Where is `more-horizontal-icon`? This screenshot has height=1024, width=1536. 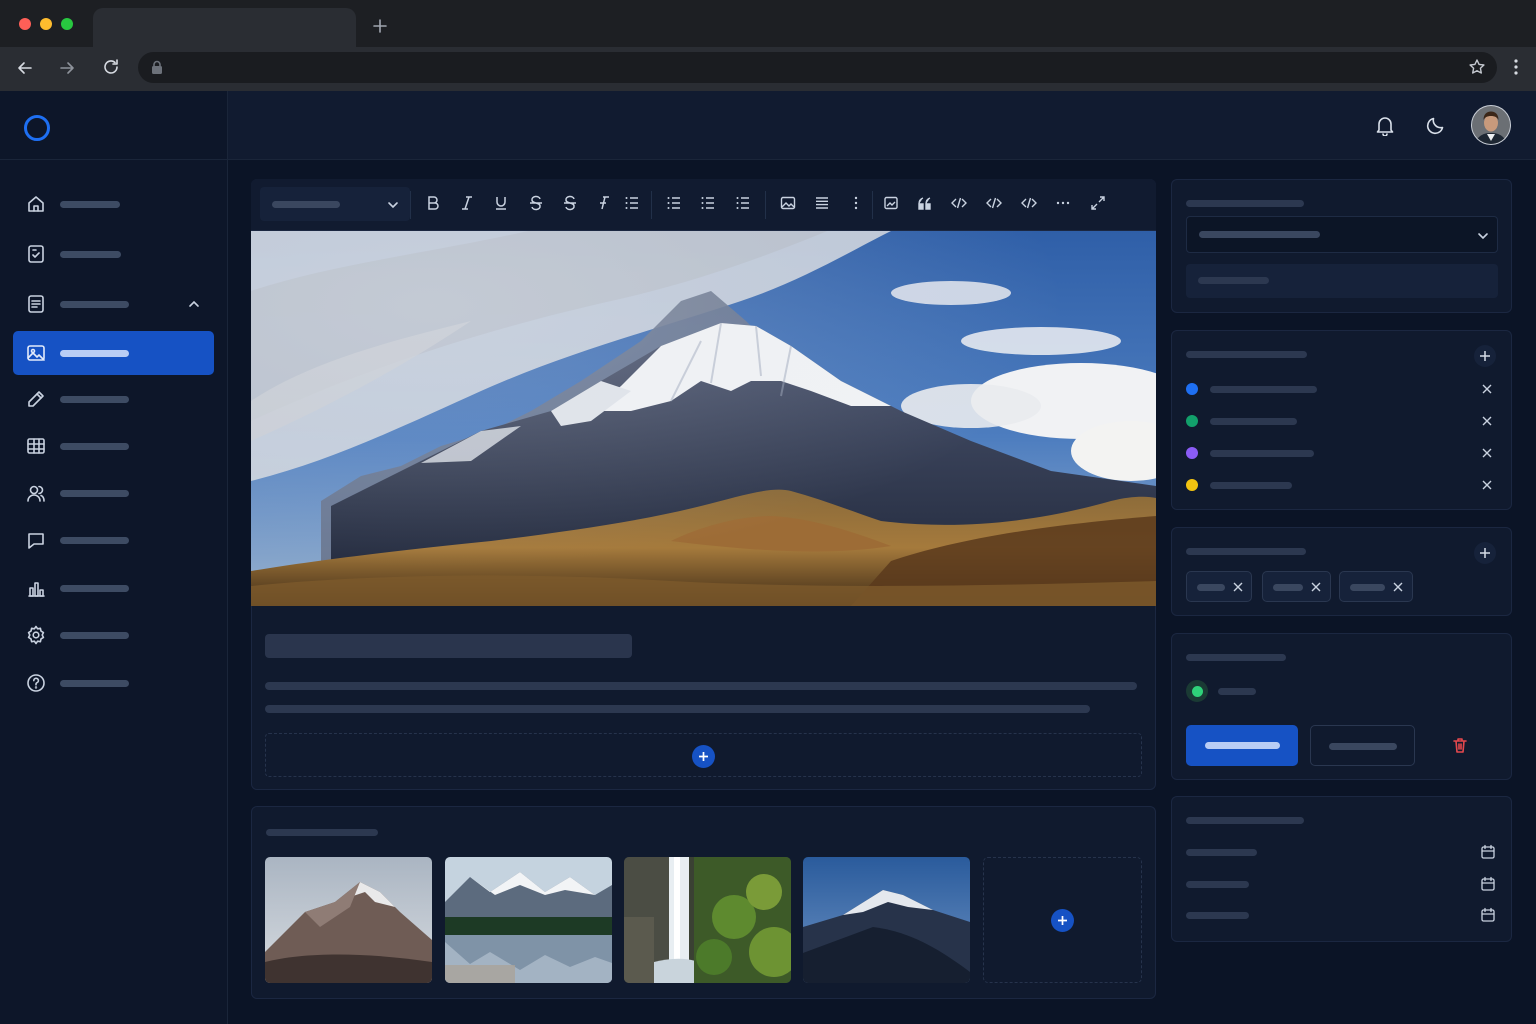 more-horizontal-icon is located at coordinates (1063, 203).